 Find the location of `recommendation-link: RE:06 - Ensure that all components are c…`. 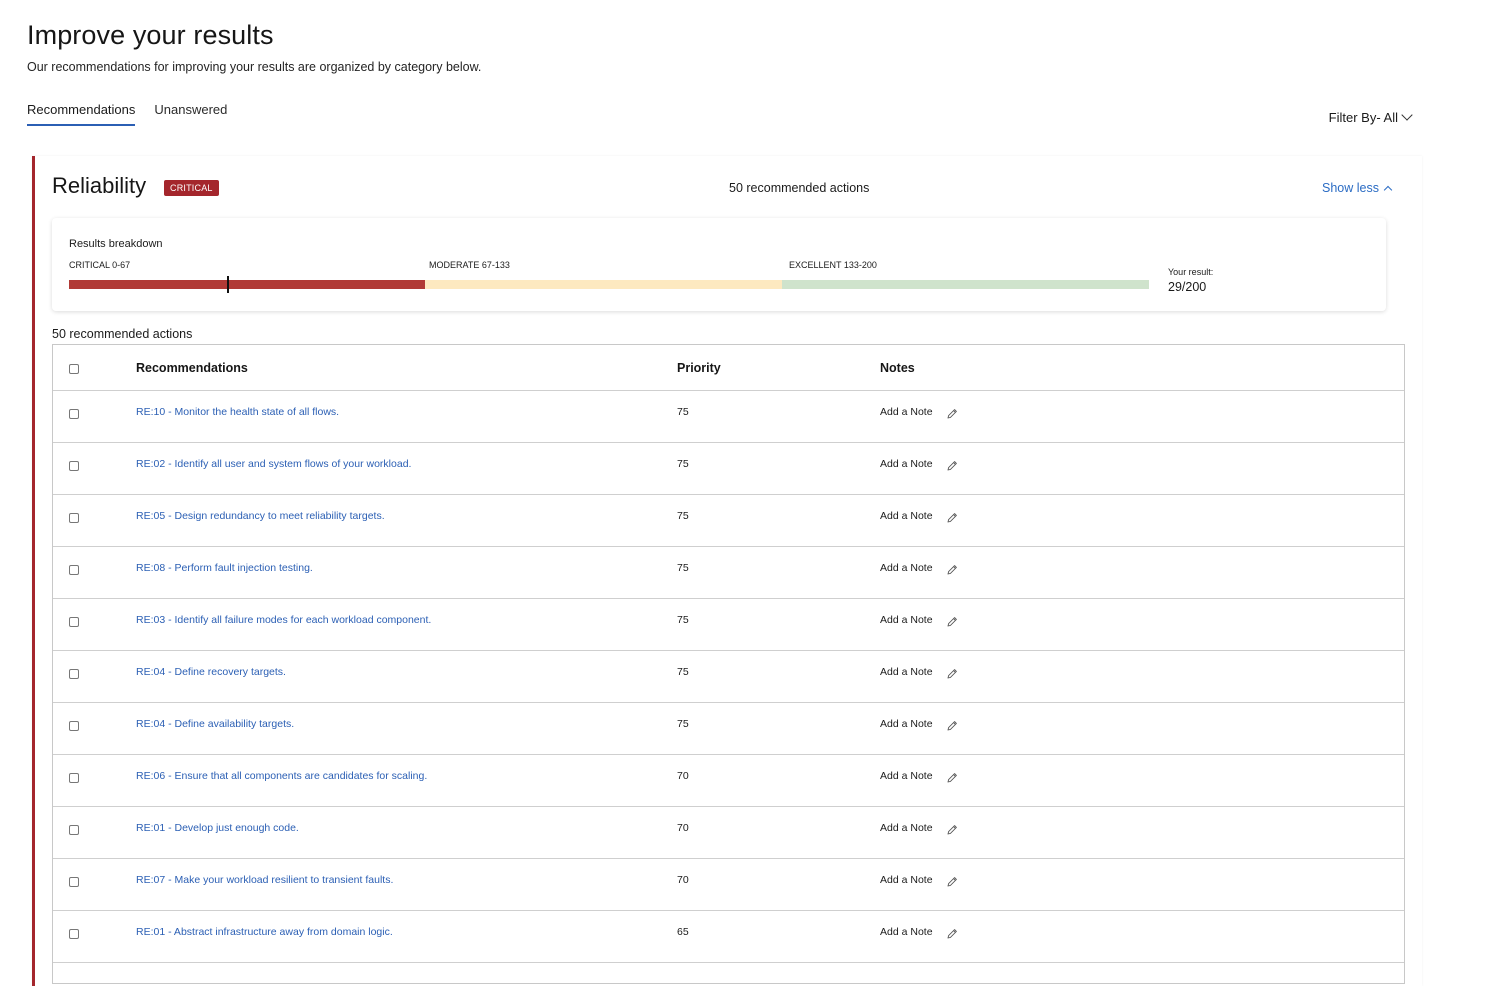

recommendation-link: RE:06 - Ensure that all components are c… is located at coordinates (281, 776).